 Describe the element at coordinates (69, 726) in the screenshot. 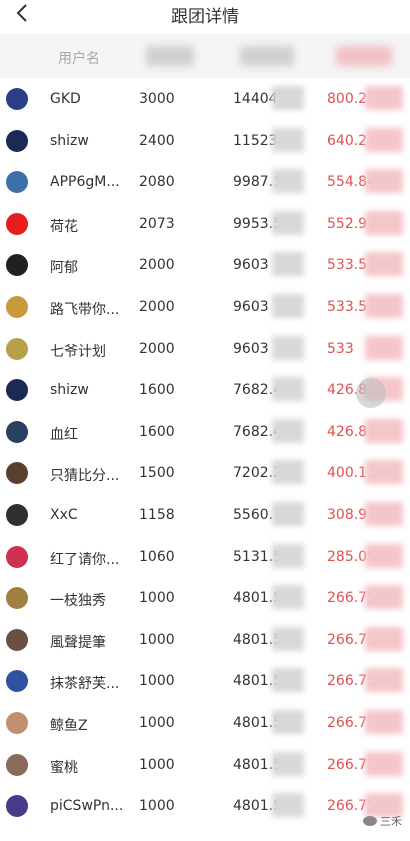

I see `user-name: 鲸鱼Z` at that location.